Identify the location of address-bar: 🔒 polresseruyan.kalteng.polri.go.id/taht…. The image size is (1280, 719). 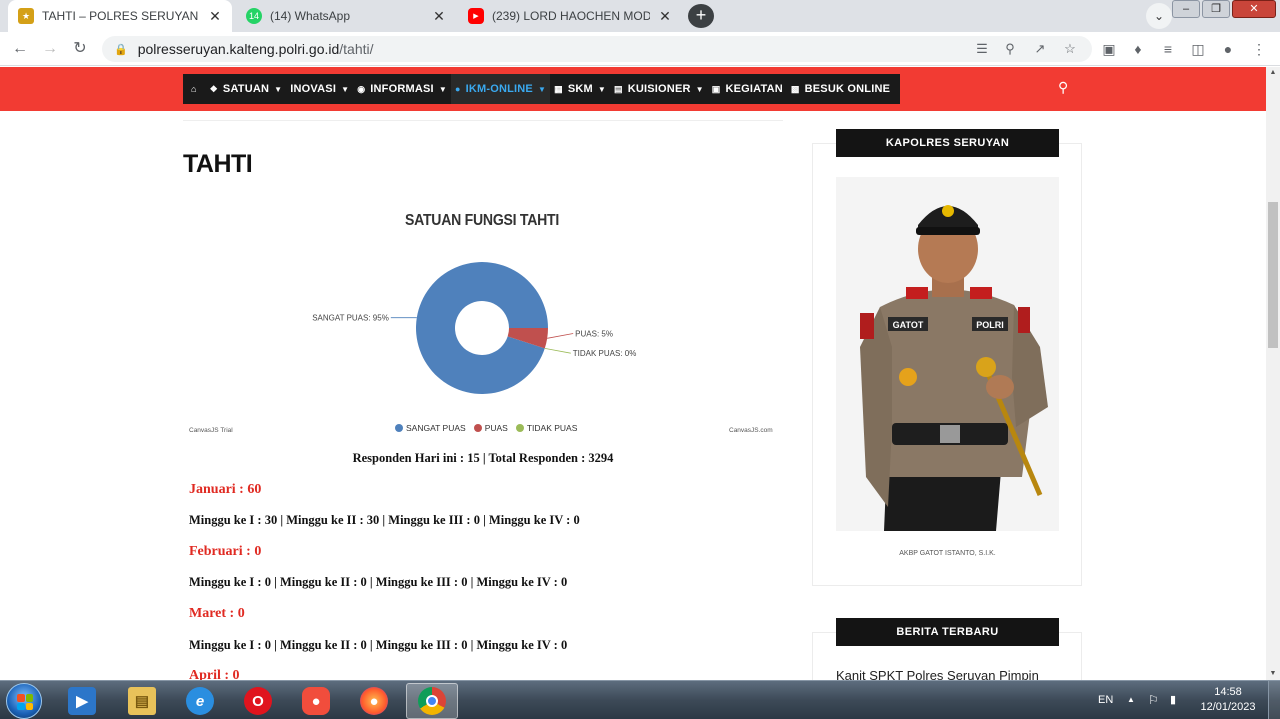
(597, 49).